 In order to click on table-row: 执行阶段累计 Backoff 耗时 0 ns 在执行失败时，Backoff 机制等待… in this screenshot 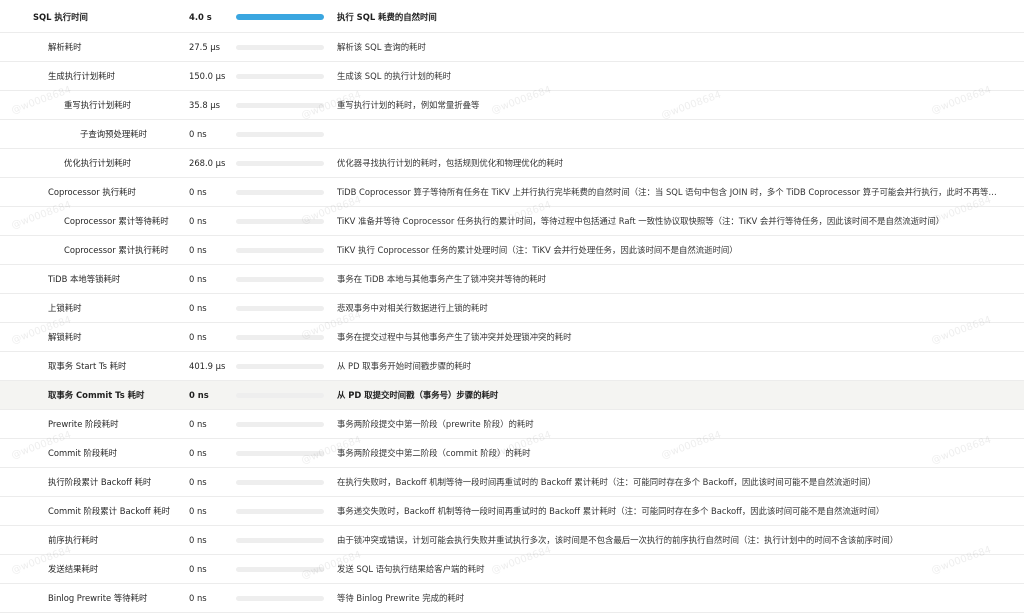, I will do `click(512, 482)`.